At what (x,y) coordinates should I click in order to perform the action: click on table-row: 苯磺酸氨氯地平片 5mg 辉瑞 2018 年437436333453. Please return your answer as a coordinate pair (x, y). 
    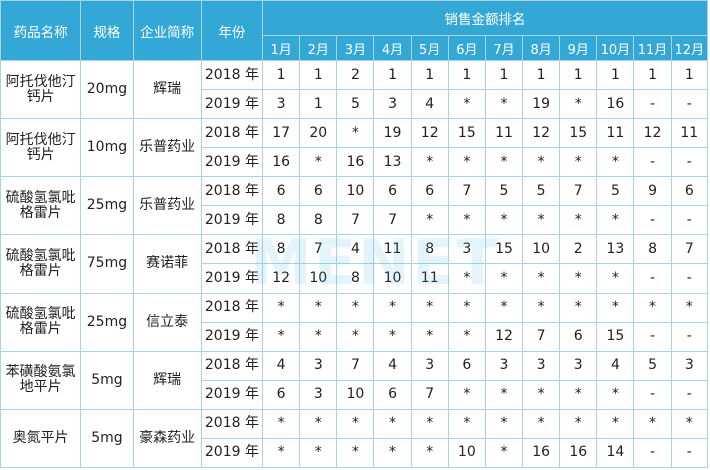
    Looking at the image, I should click on (354, 380).